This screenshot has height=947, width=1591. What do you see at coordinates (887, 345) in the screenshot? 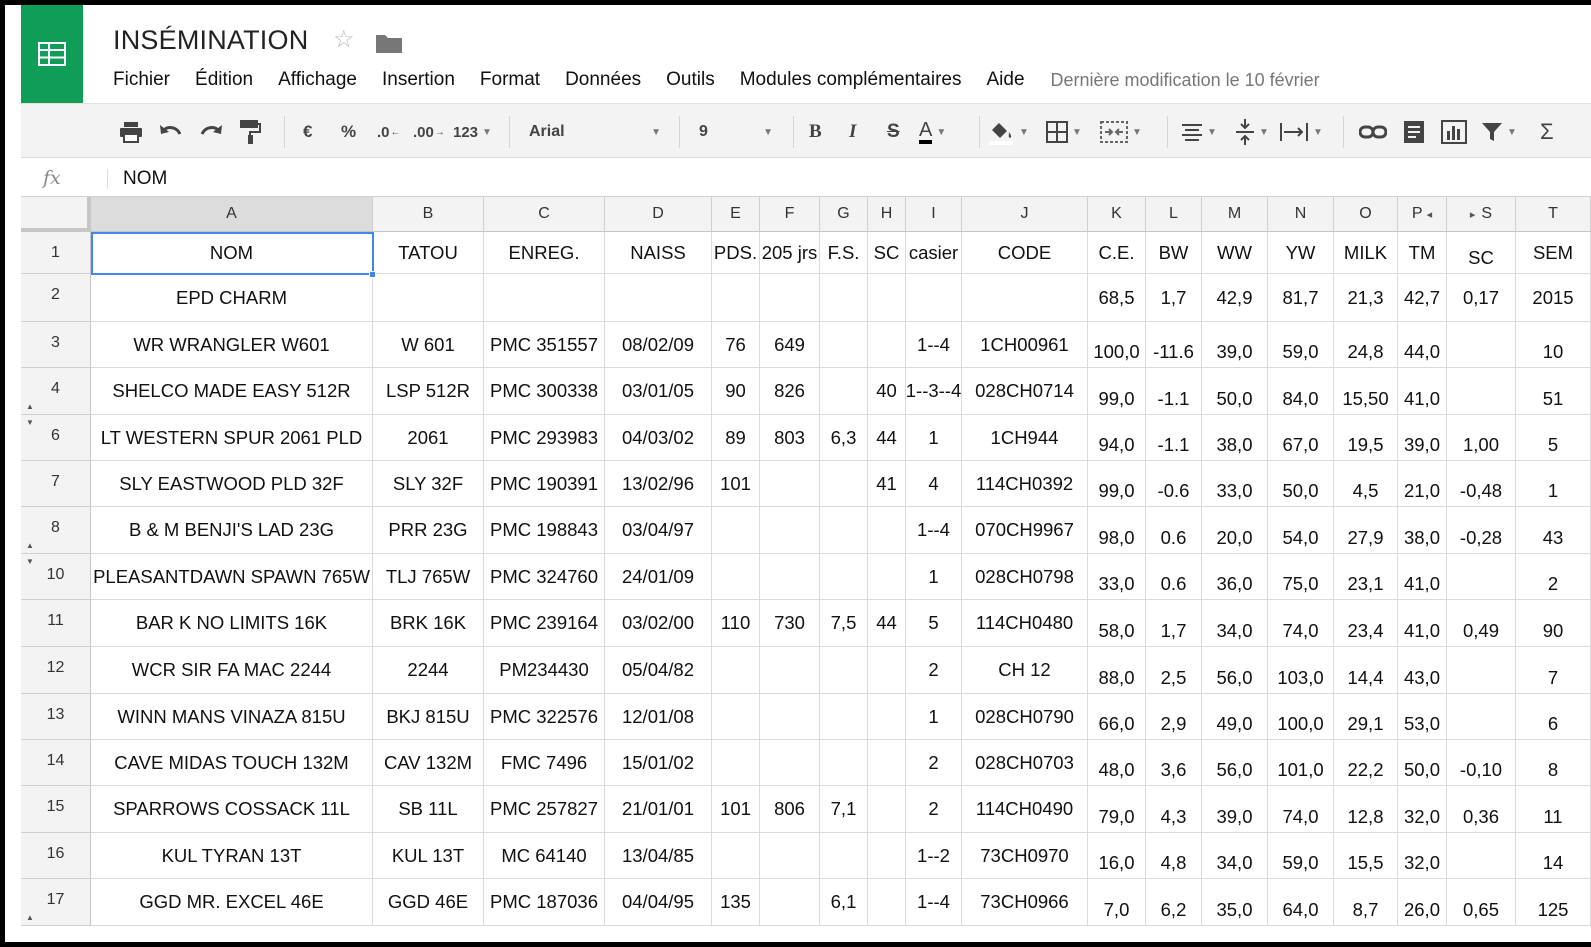
I see `cell-h3` at bounding box center [887, 345].